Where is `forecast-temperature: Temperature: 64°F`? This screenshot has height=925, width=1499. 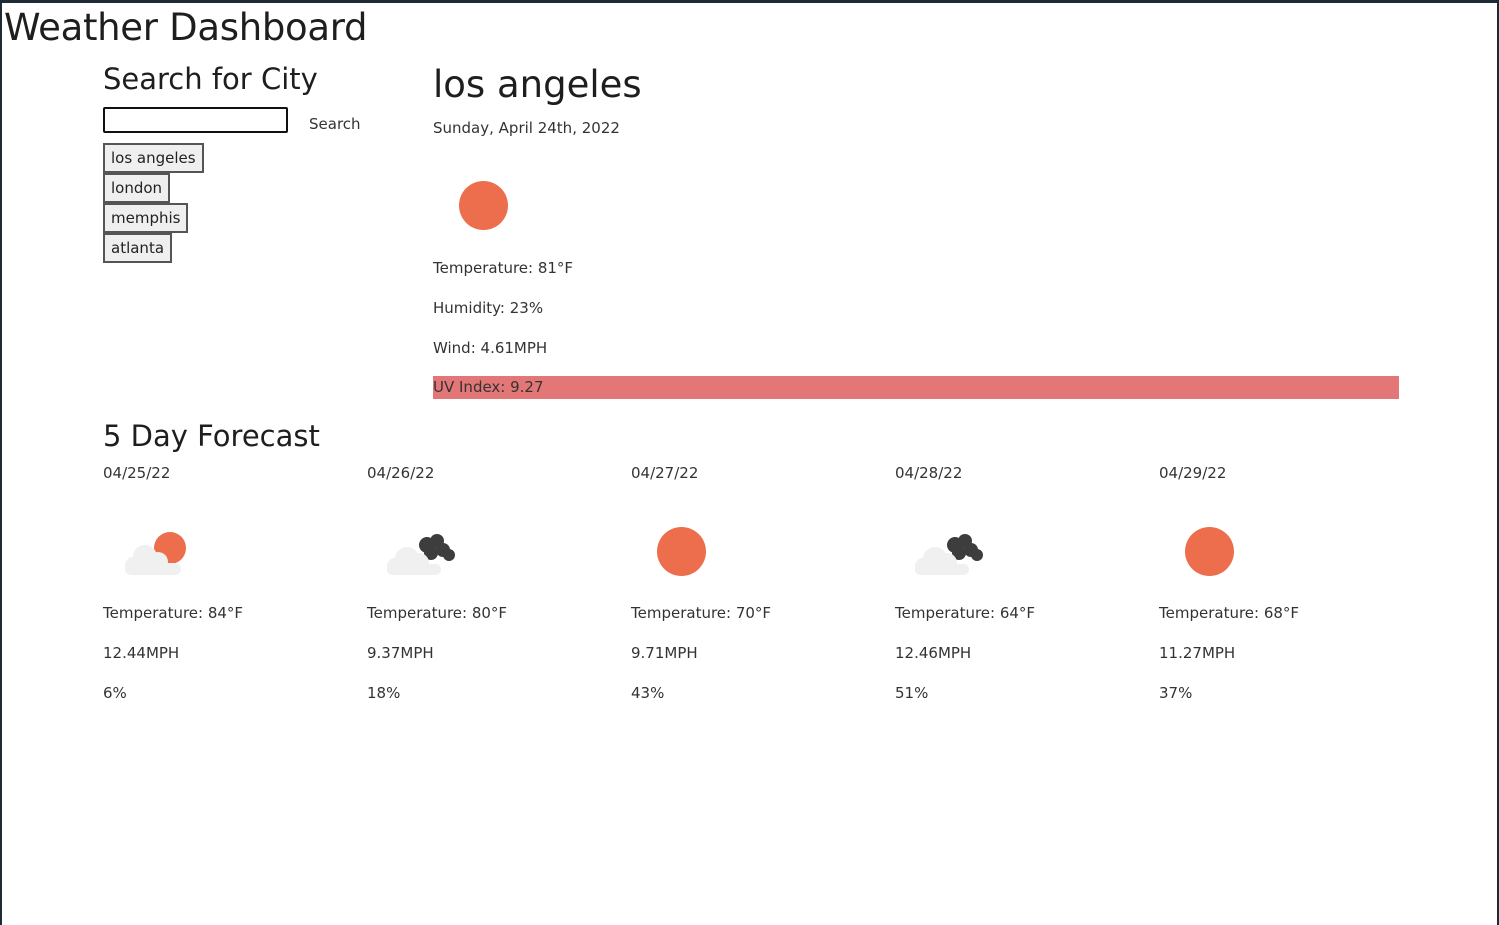
forecast-temperature: Temperature: 64°F is located at coordinates (965, 613).